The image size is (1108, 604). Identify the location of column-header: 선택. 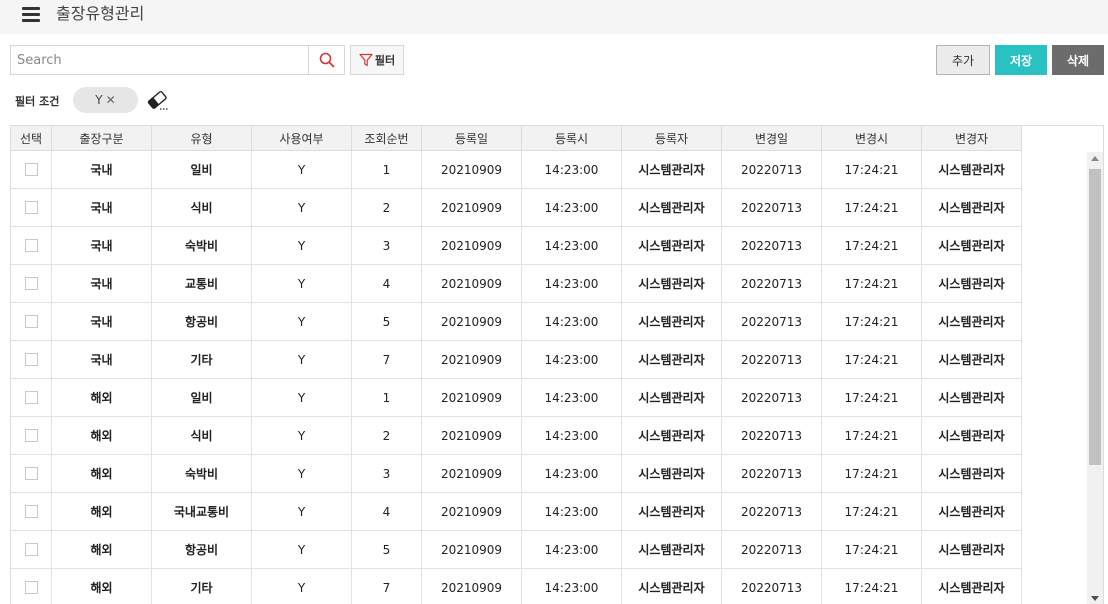
(31, 138).